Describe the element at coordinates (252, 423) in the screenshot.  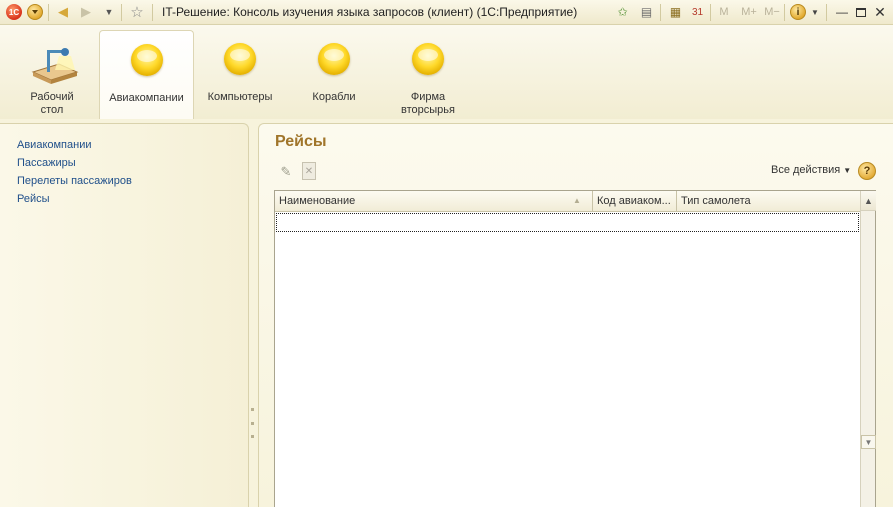
I see `panel-splitter-handle` at that location.